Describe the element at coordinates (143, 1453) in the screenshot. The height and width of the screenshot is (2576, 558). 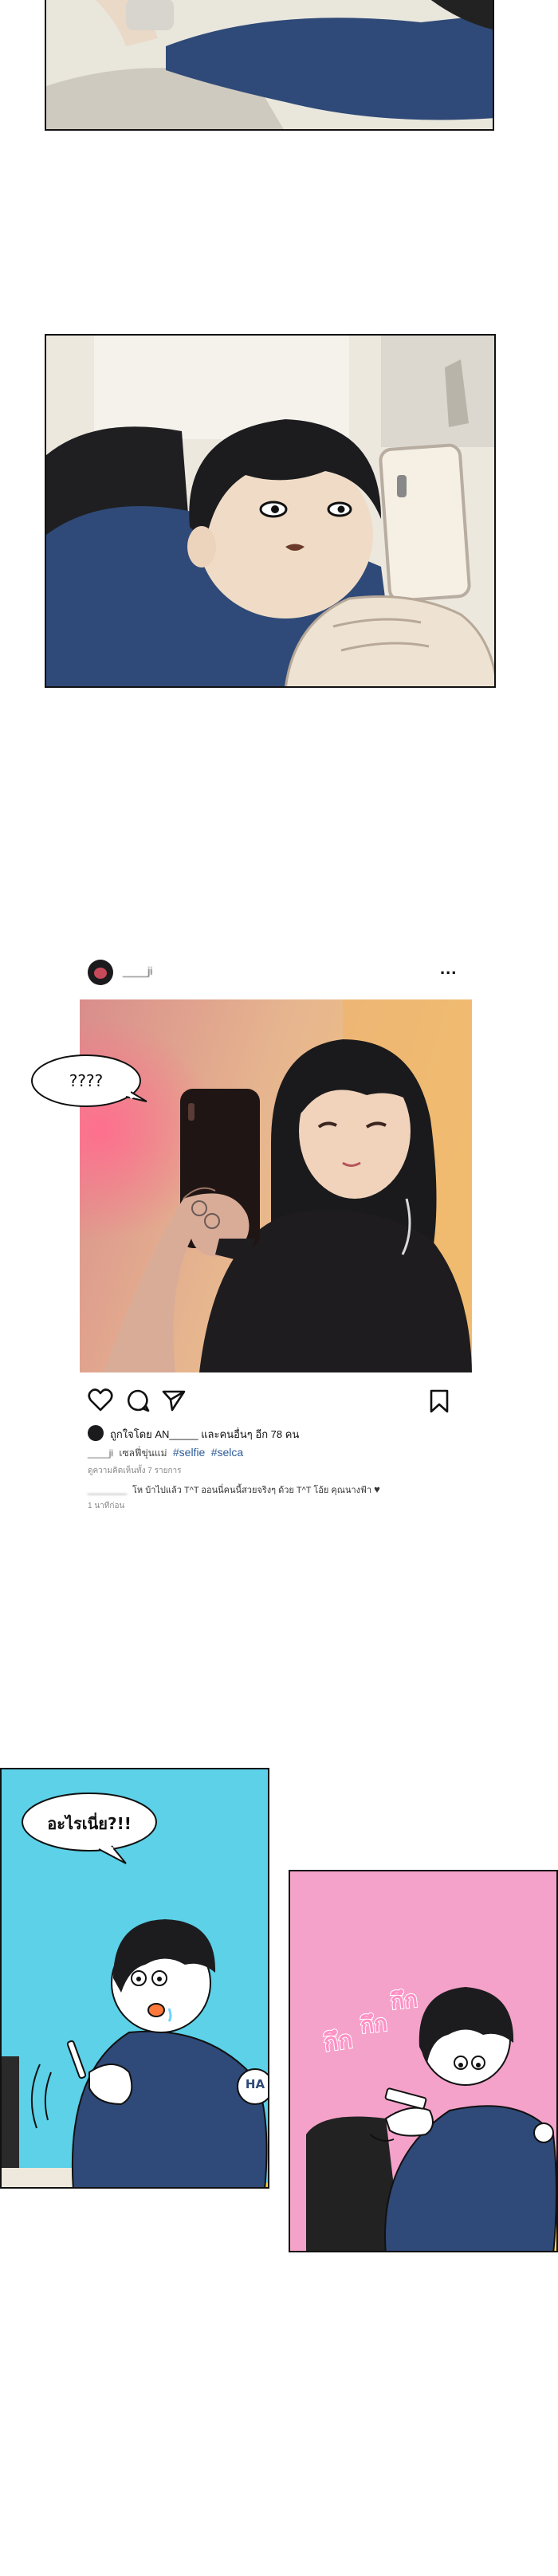
I see `caption-text: เซลฟี่ขุ่นแม่` at that location.